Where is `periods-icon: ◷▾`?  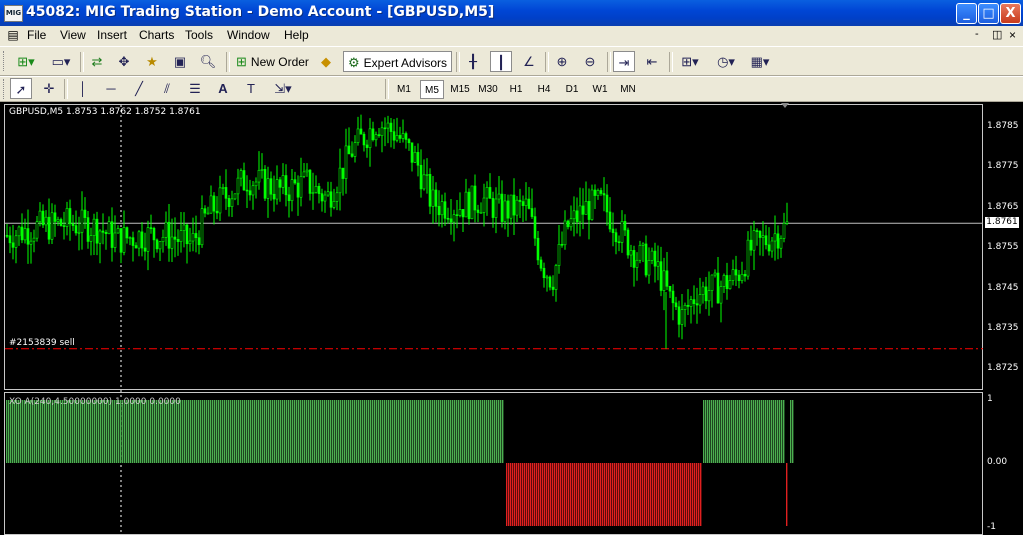
periods-icon: ◷▾ is located at coordinates (726, 61).